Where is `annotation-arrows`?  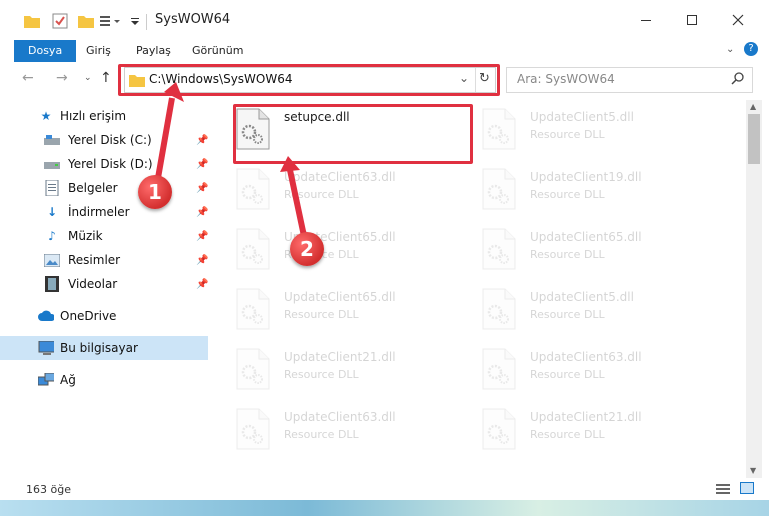
annotation-arrows is located at coordinates (231, 159).